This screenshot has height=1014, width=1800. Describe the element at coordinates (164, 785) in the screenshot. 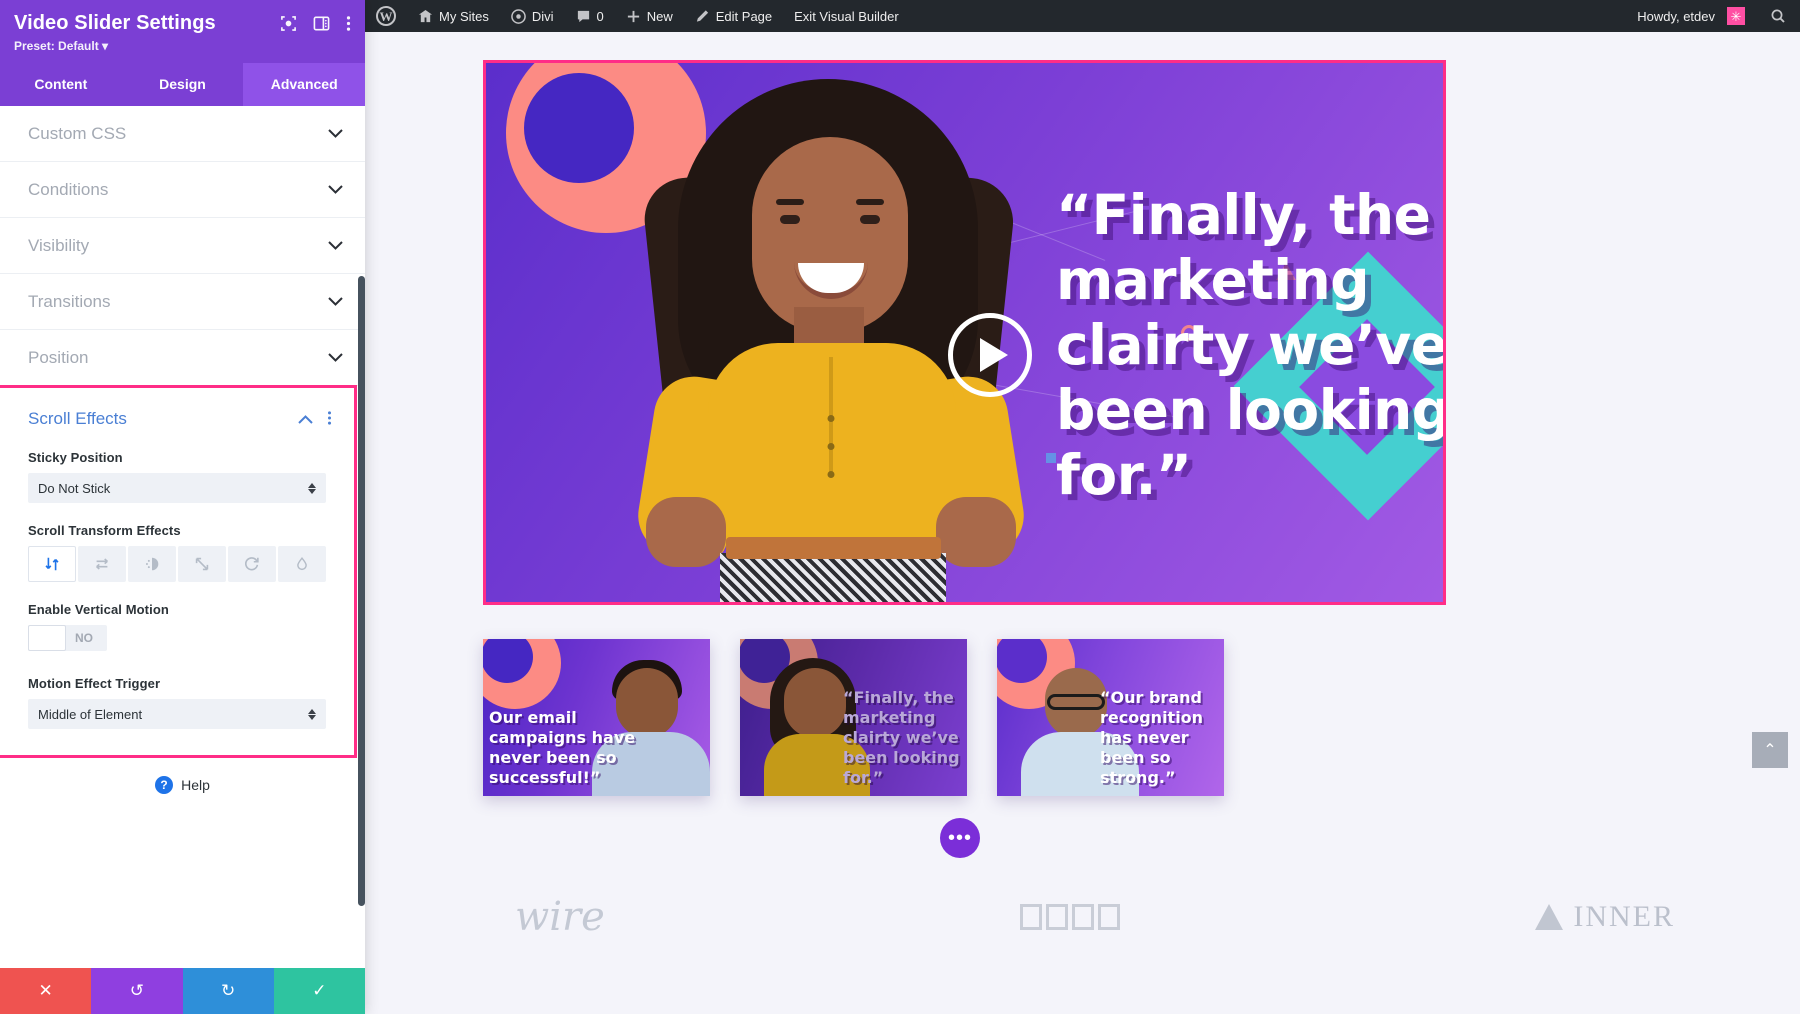

I see `help-icon: ?` at that location.